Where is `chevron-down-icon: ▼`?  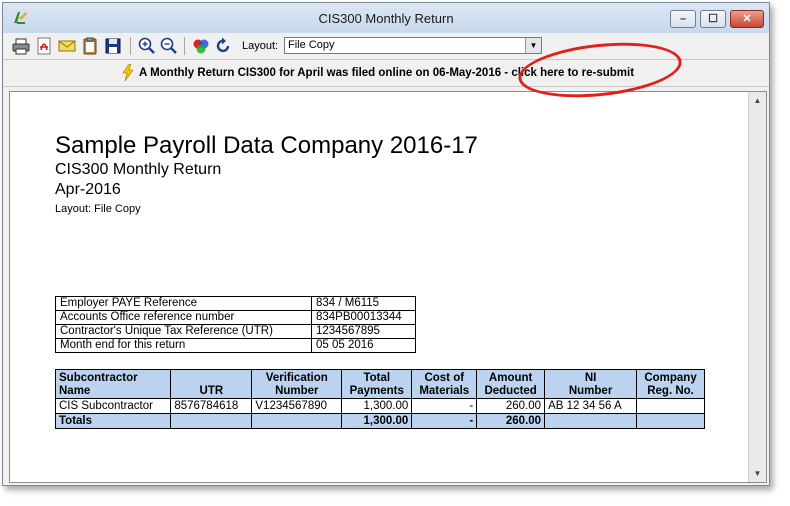 chevron-down-icon: ▼ is located at coordinates (533, 45).